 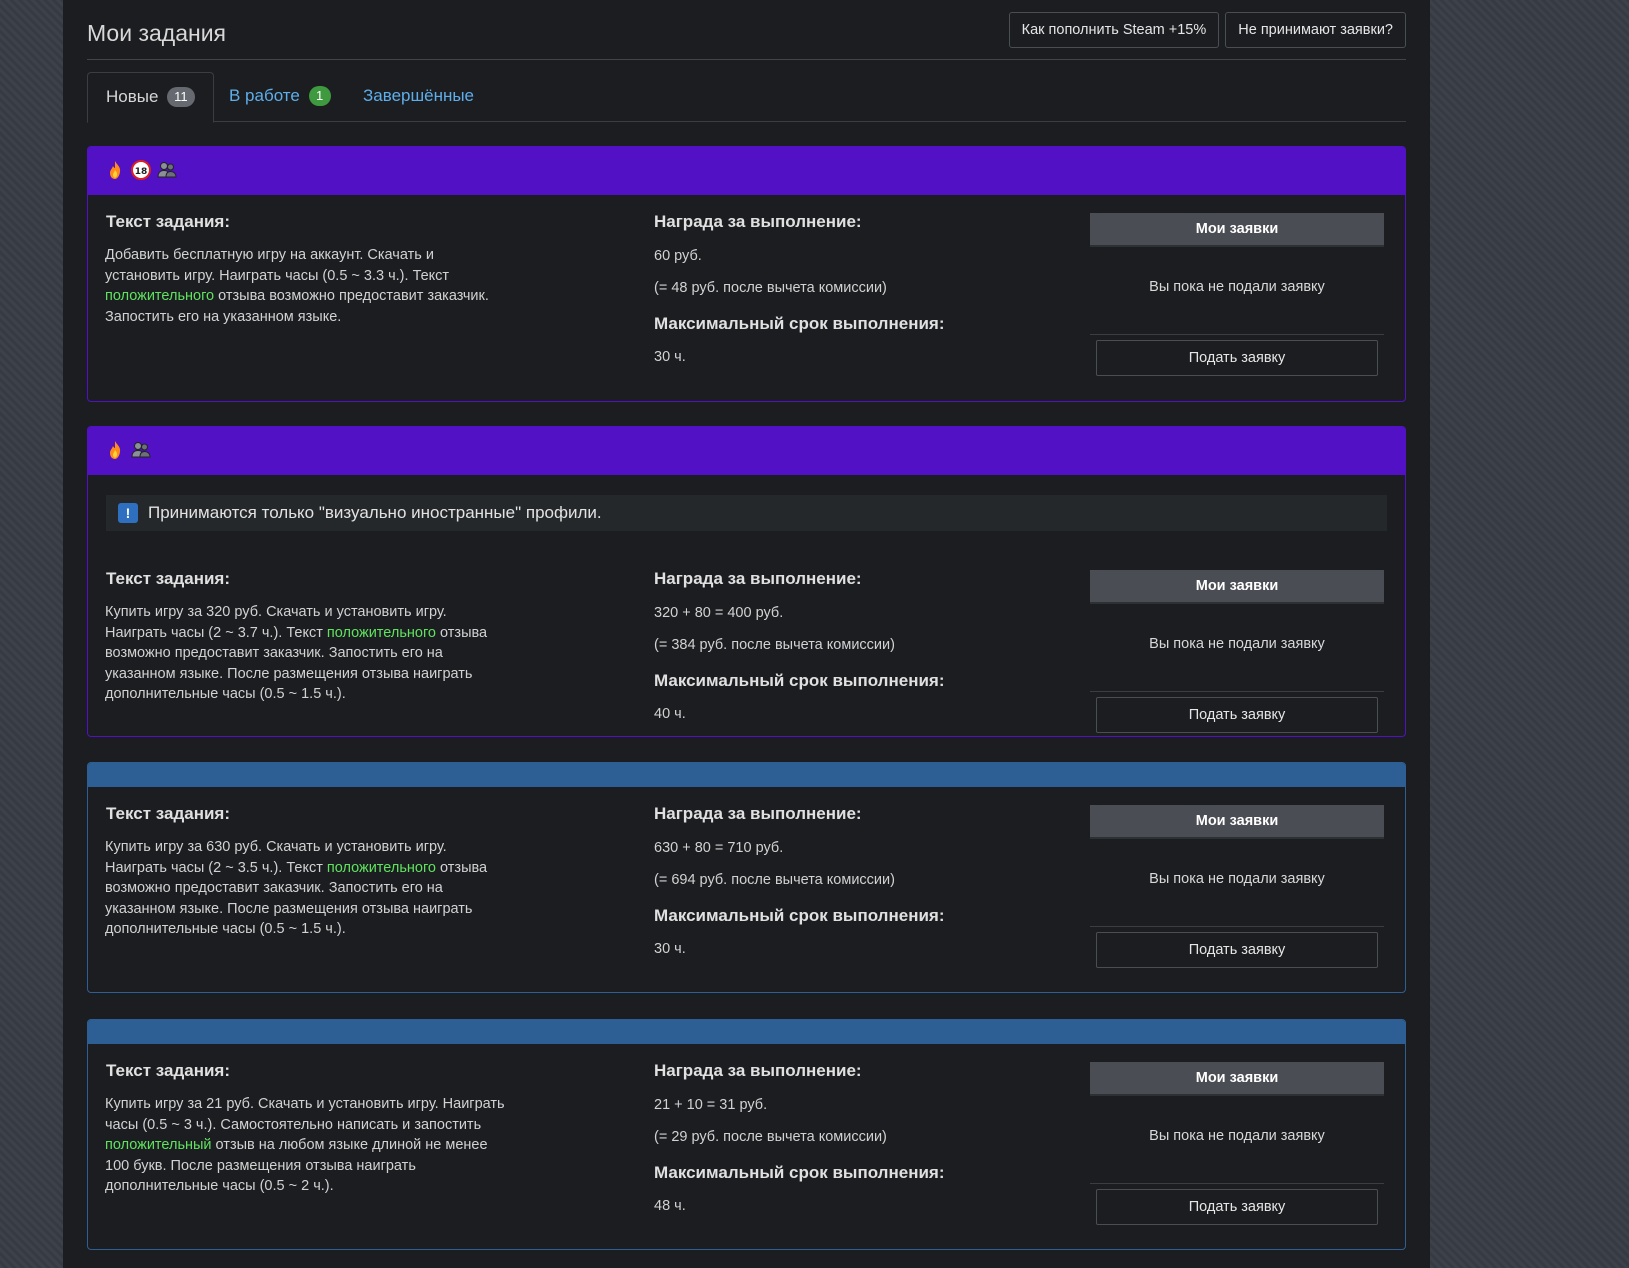 I want to click on page-title: Мои задания, so click(x=156, y=33).